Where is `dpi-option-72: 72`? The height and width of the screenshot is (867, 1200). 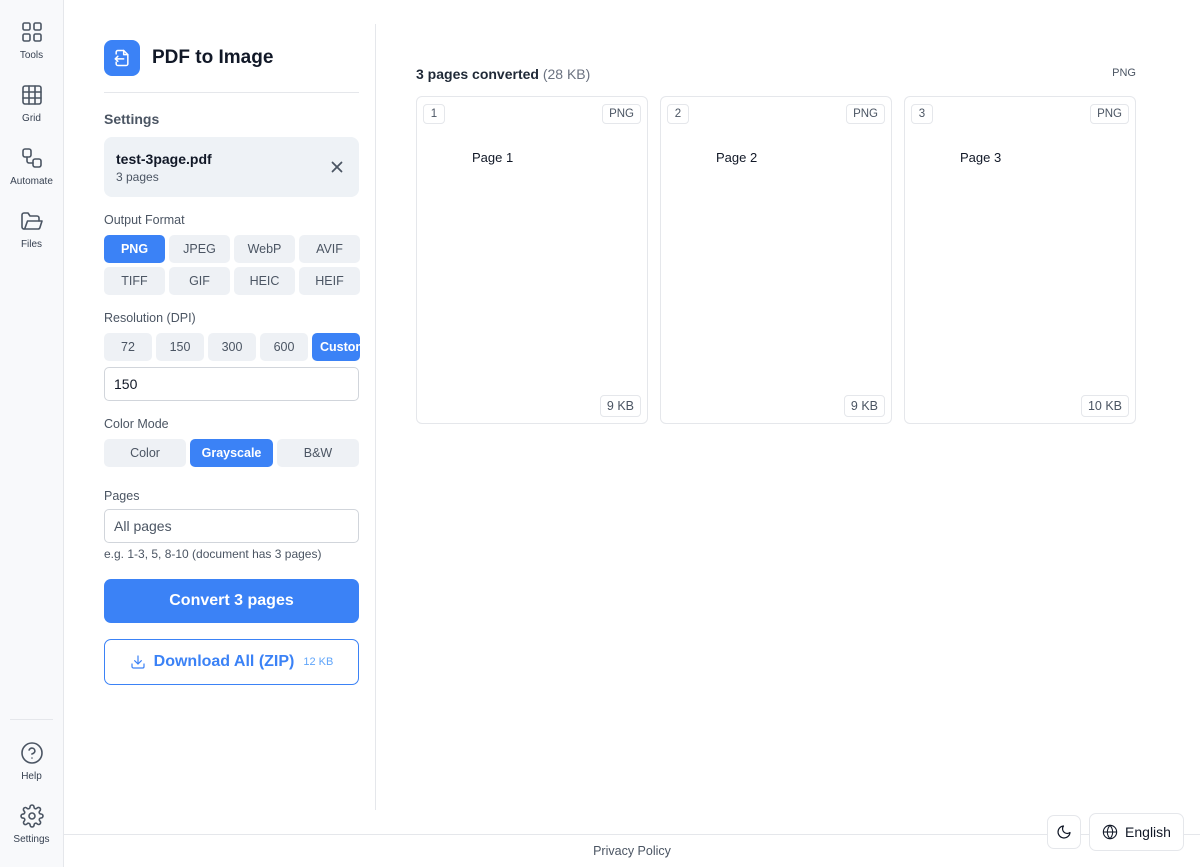 dpi-option-72: 72 is located at coordinates (128, 347).